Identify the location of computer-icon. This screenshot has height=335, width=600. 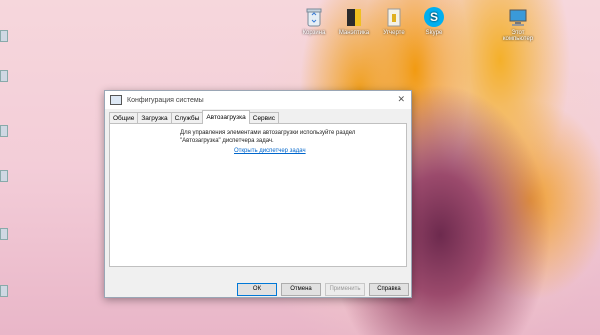
(518, 17).